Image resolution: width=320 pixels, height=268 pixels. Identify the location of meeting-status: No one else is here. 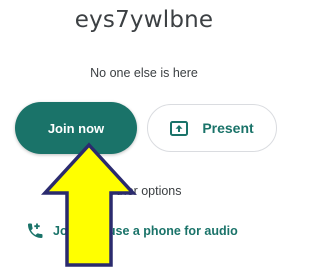
(144, 73).